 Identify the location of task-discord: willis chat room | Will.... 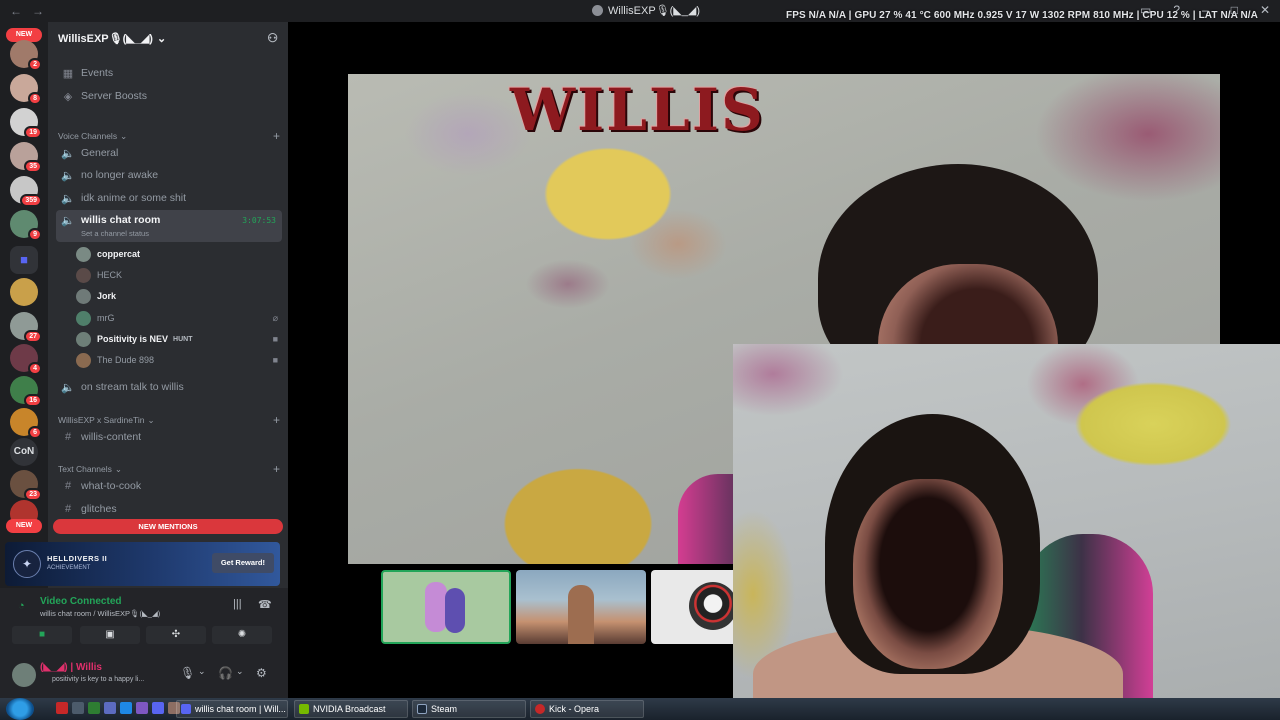
(232, 709).